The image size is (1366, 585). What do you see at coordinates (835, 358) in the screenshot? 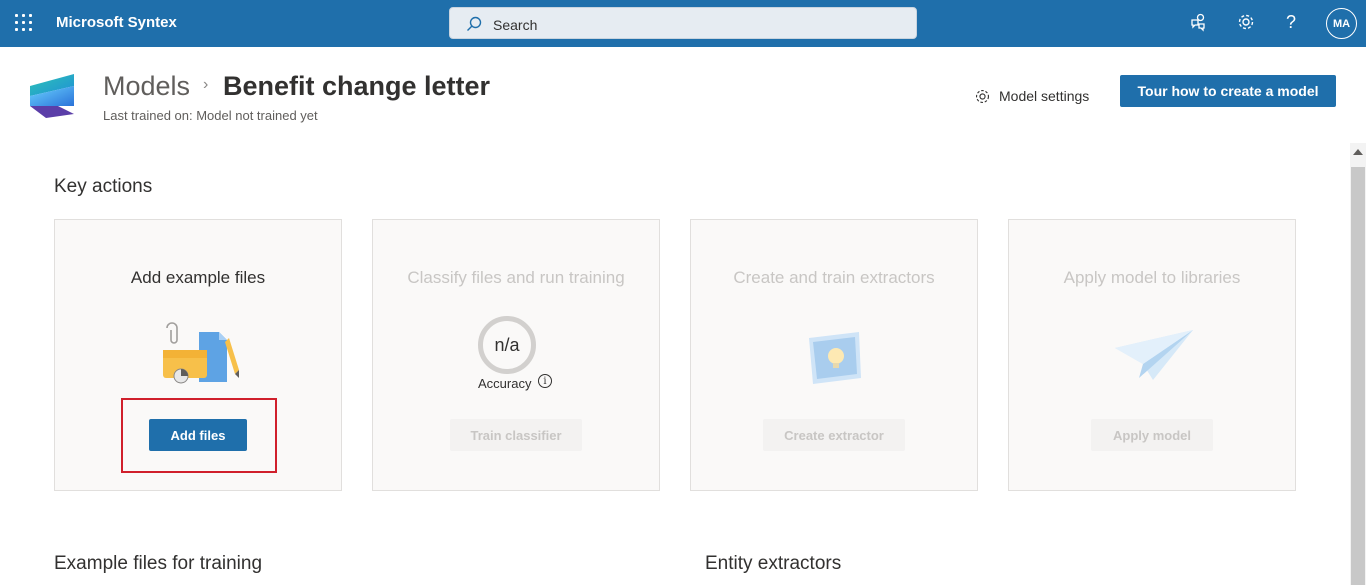
I see `extractor-illustration-icon` at bounding box center [835, 358].